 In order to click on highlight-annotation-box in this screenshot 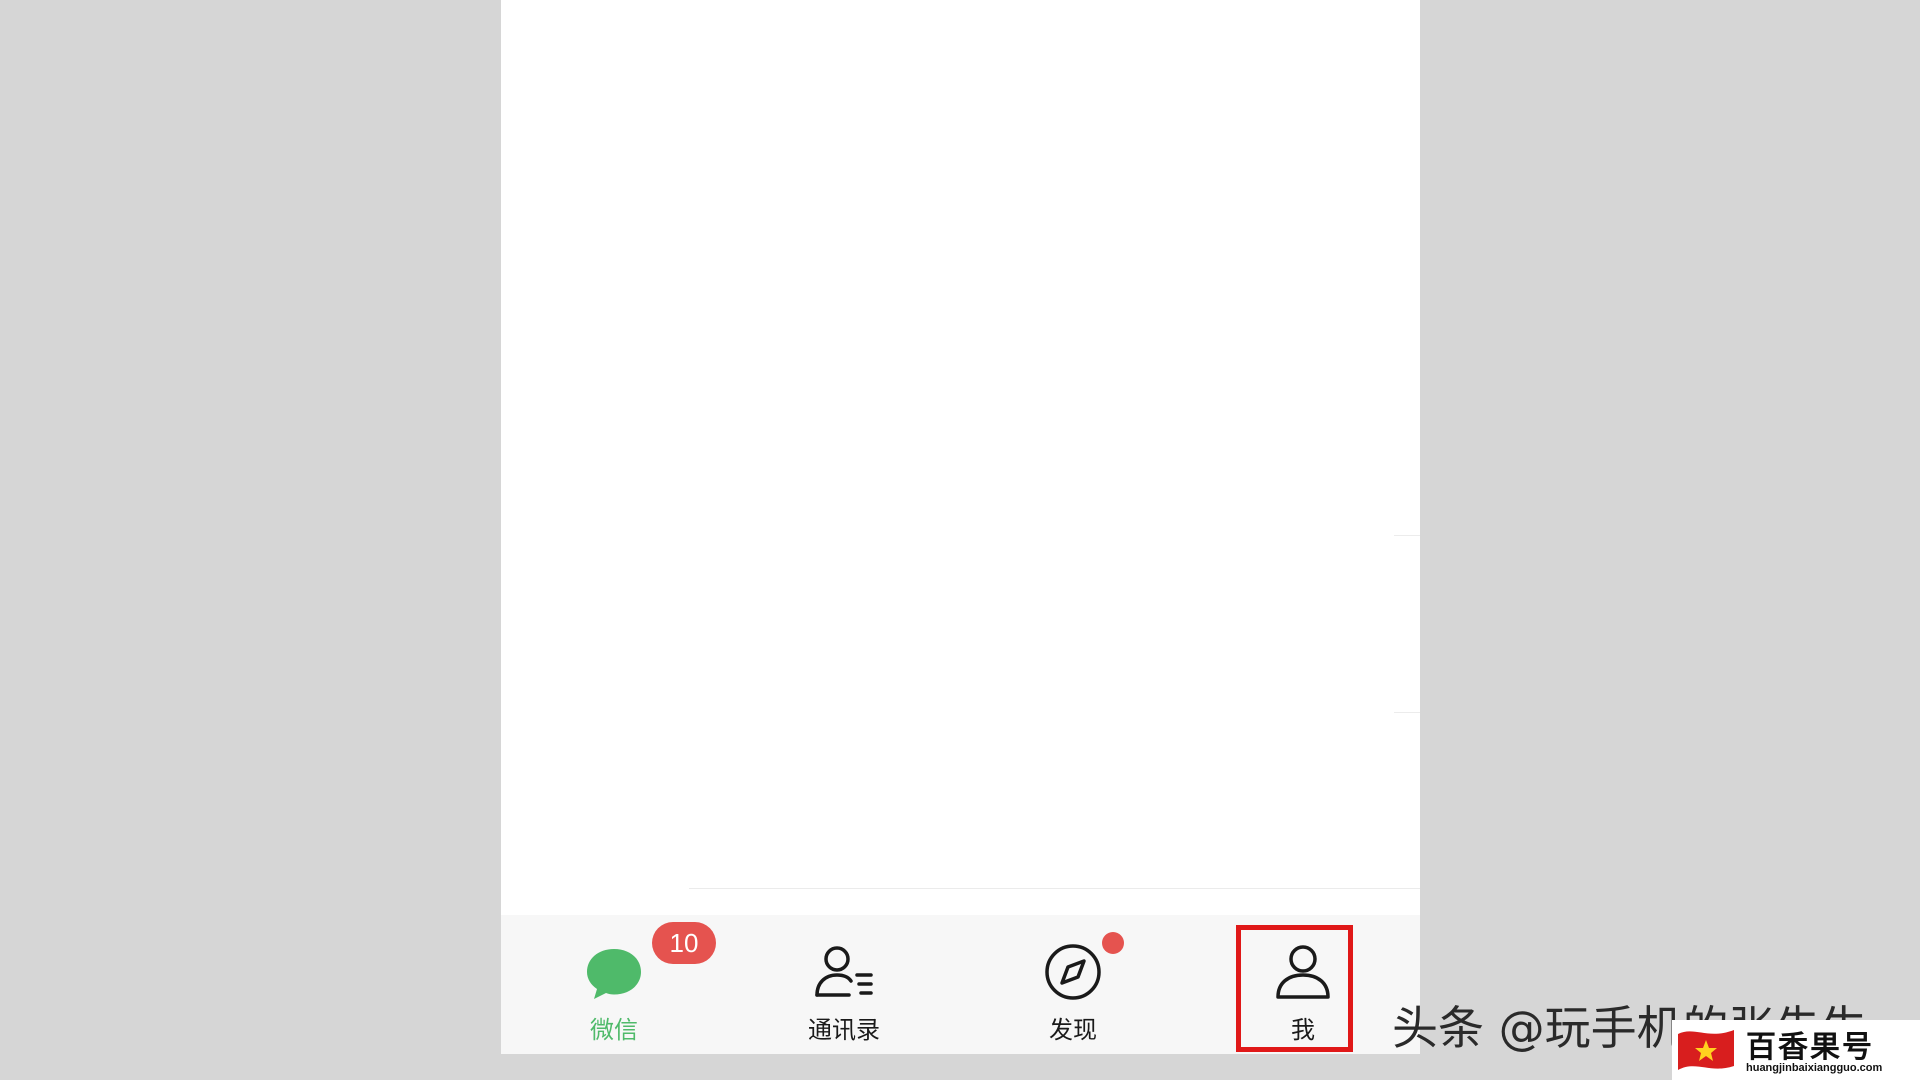, I will do `click(1294, 988)`.